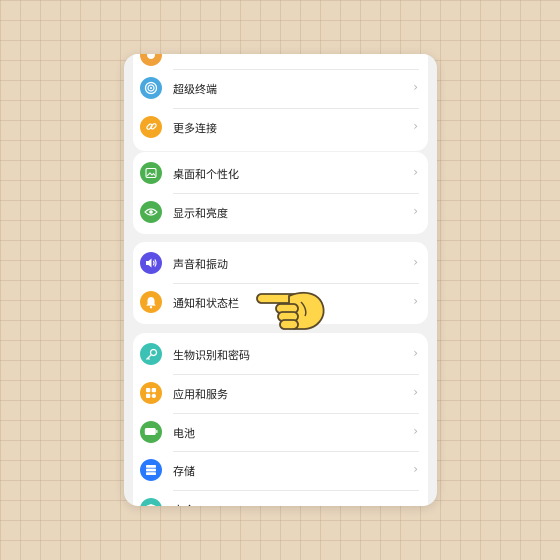 Image resolution: width=560 pixels, height=560 pixels. I want to click on settings-item-label: 显示和亮度, so click(200, 213).